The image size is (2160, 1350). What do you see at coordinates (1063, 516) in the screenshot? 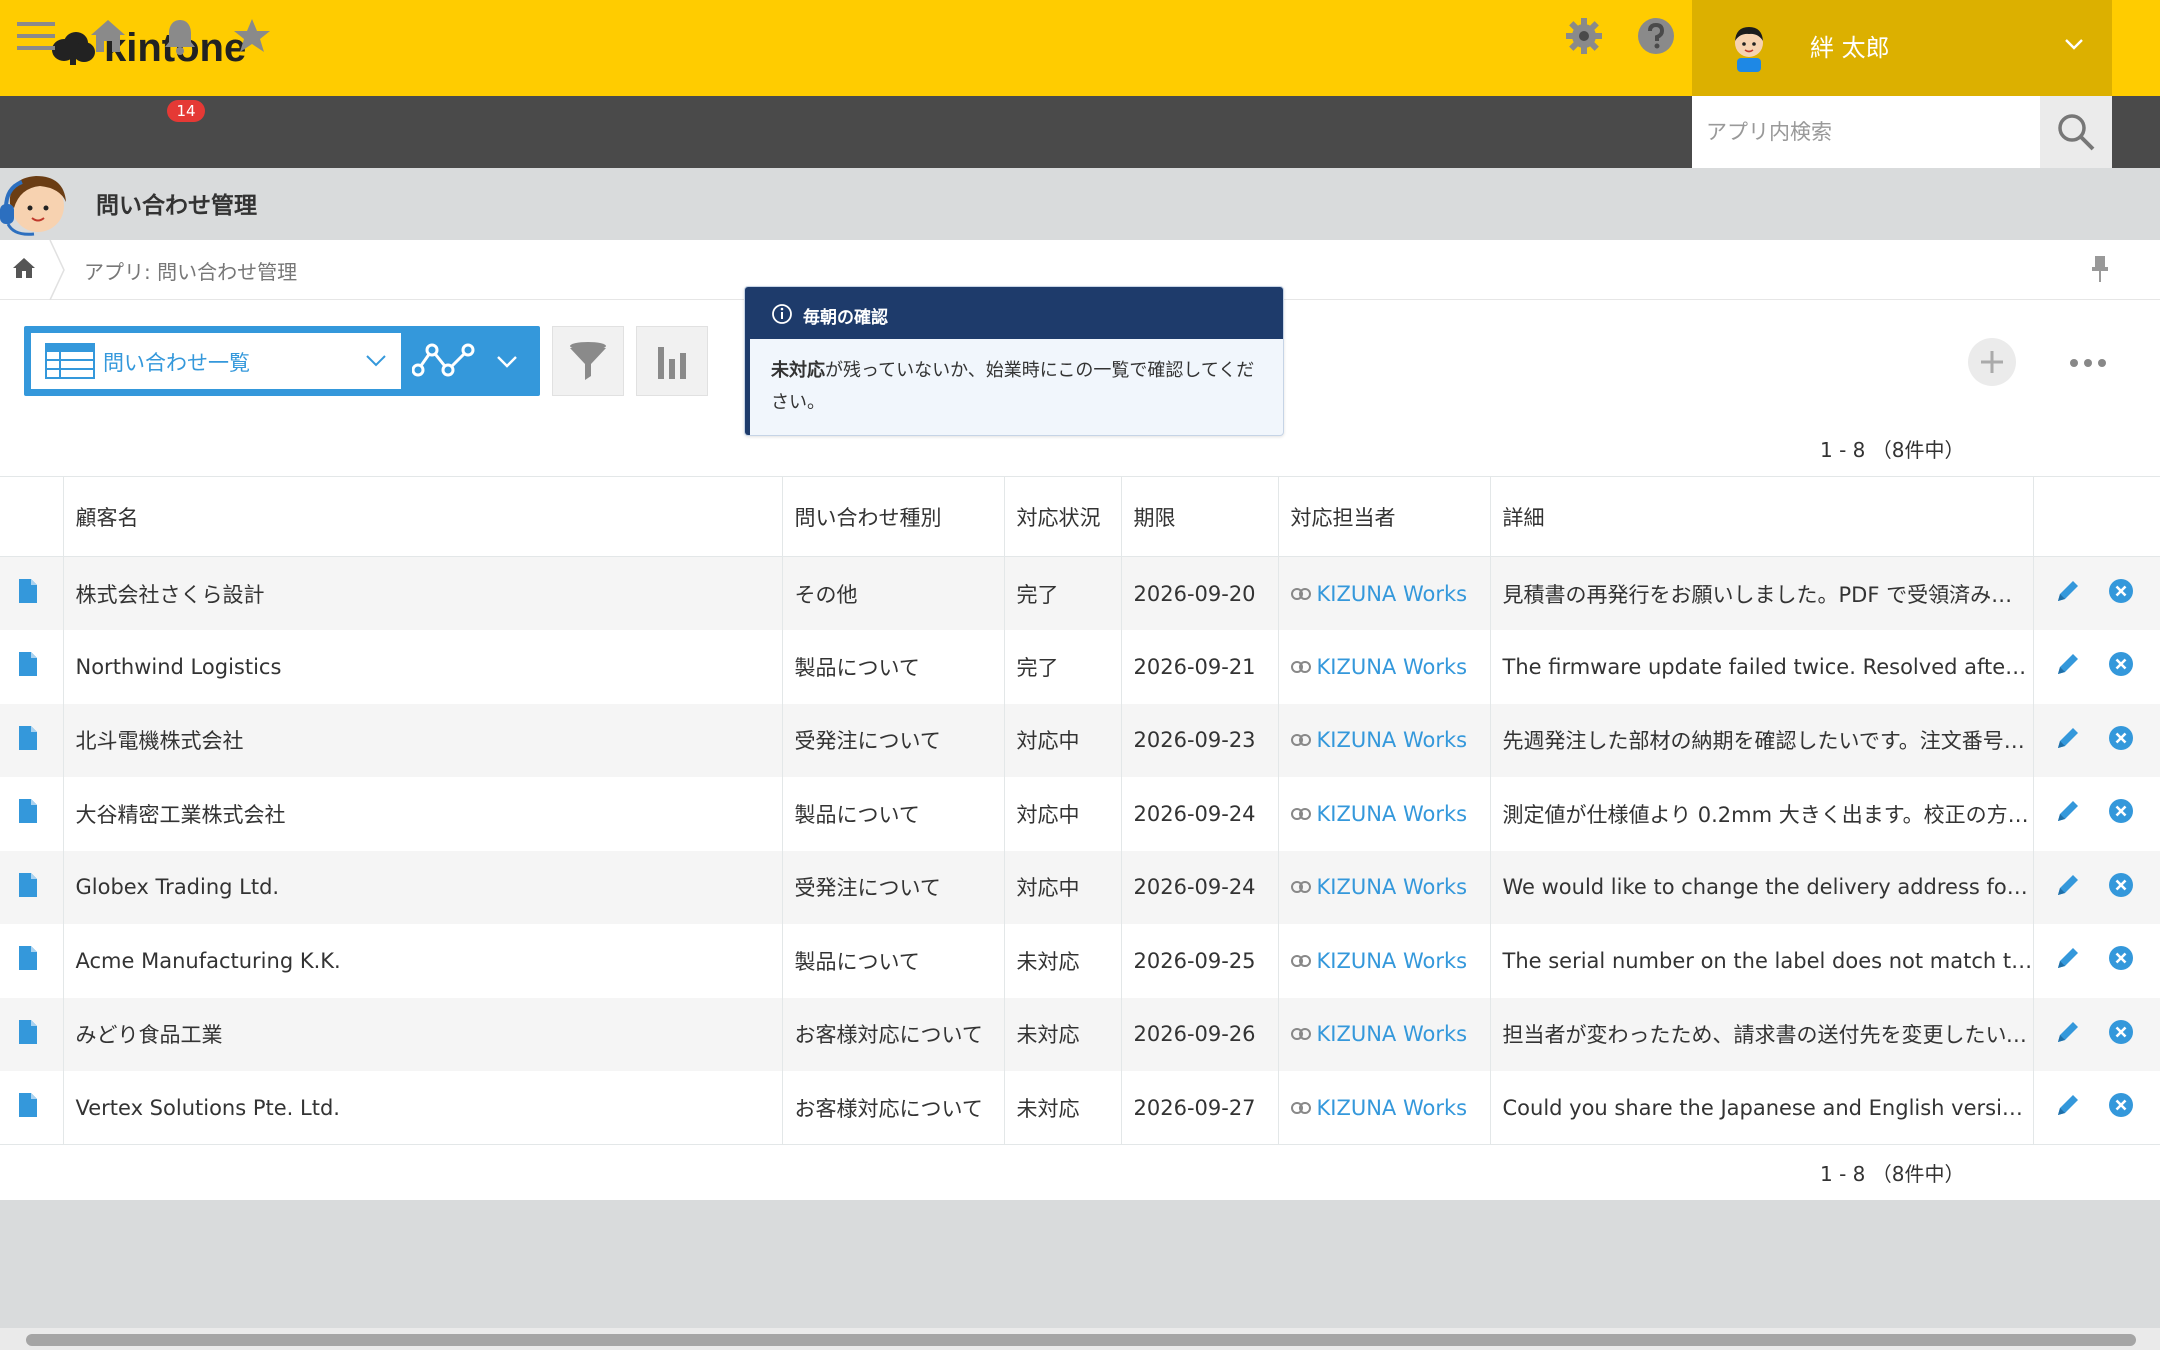
I see `column-header-status: 対応状況` at bounding box center [1063, 516].